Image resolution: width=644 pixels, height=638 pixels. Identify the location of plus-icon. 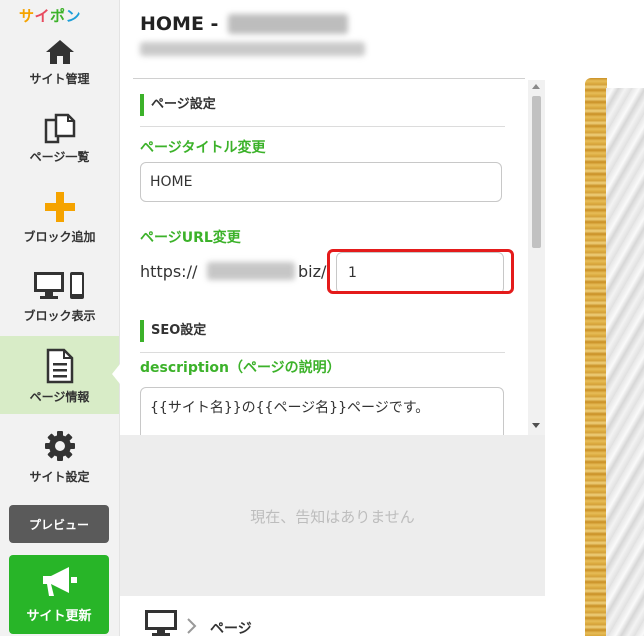
(59, 207).